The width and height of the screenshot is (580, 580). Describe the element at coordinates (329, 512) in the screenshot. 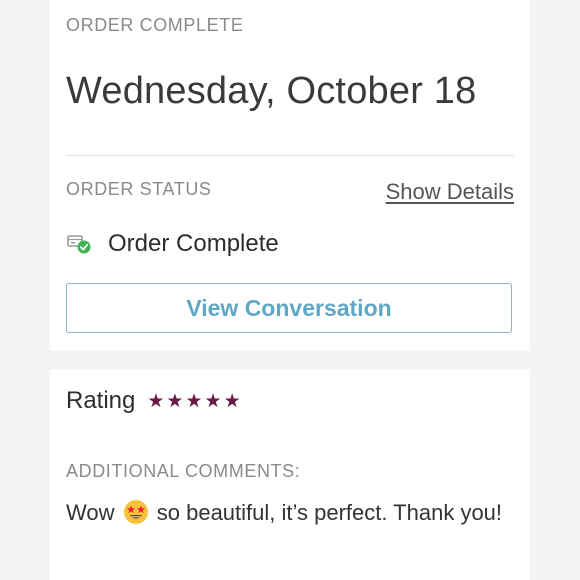

I see `comment-text-end: so beautiful, it’s perfect. Thank you!` at that location.